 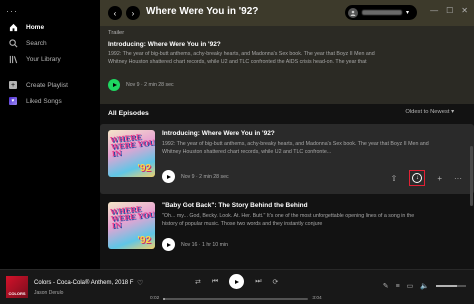 I want to click on progress-bar: 0:02 3:04, so click(x=236, y=298).